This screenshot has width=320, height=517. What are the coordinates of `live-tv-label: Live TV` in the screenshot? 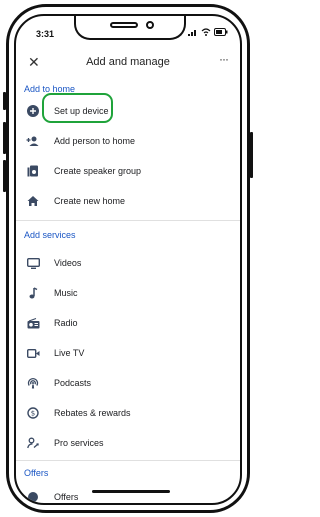 It's located at (69, 353).